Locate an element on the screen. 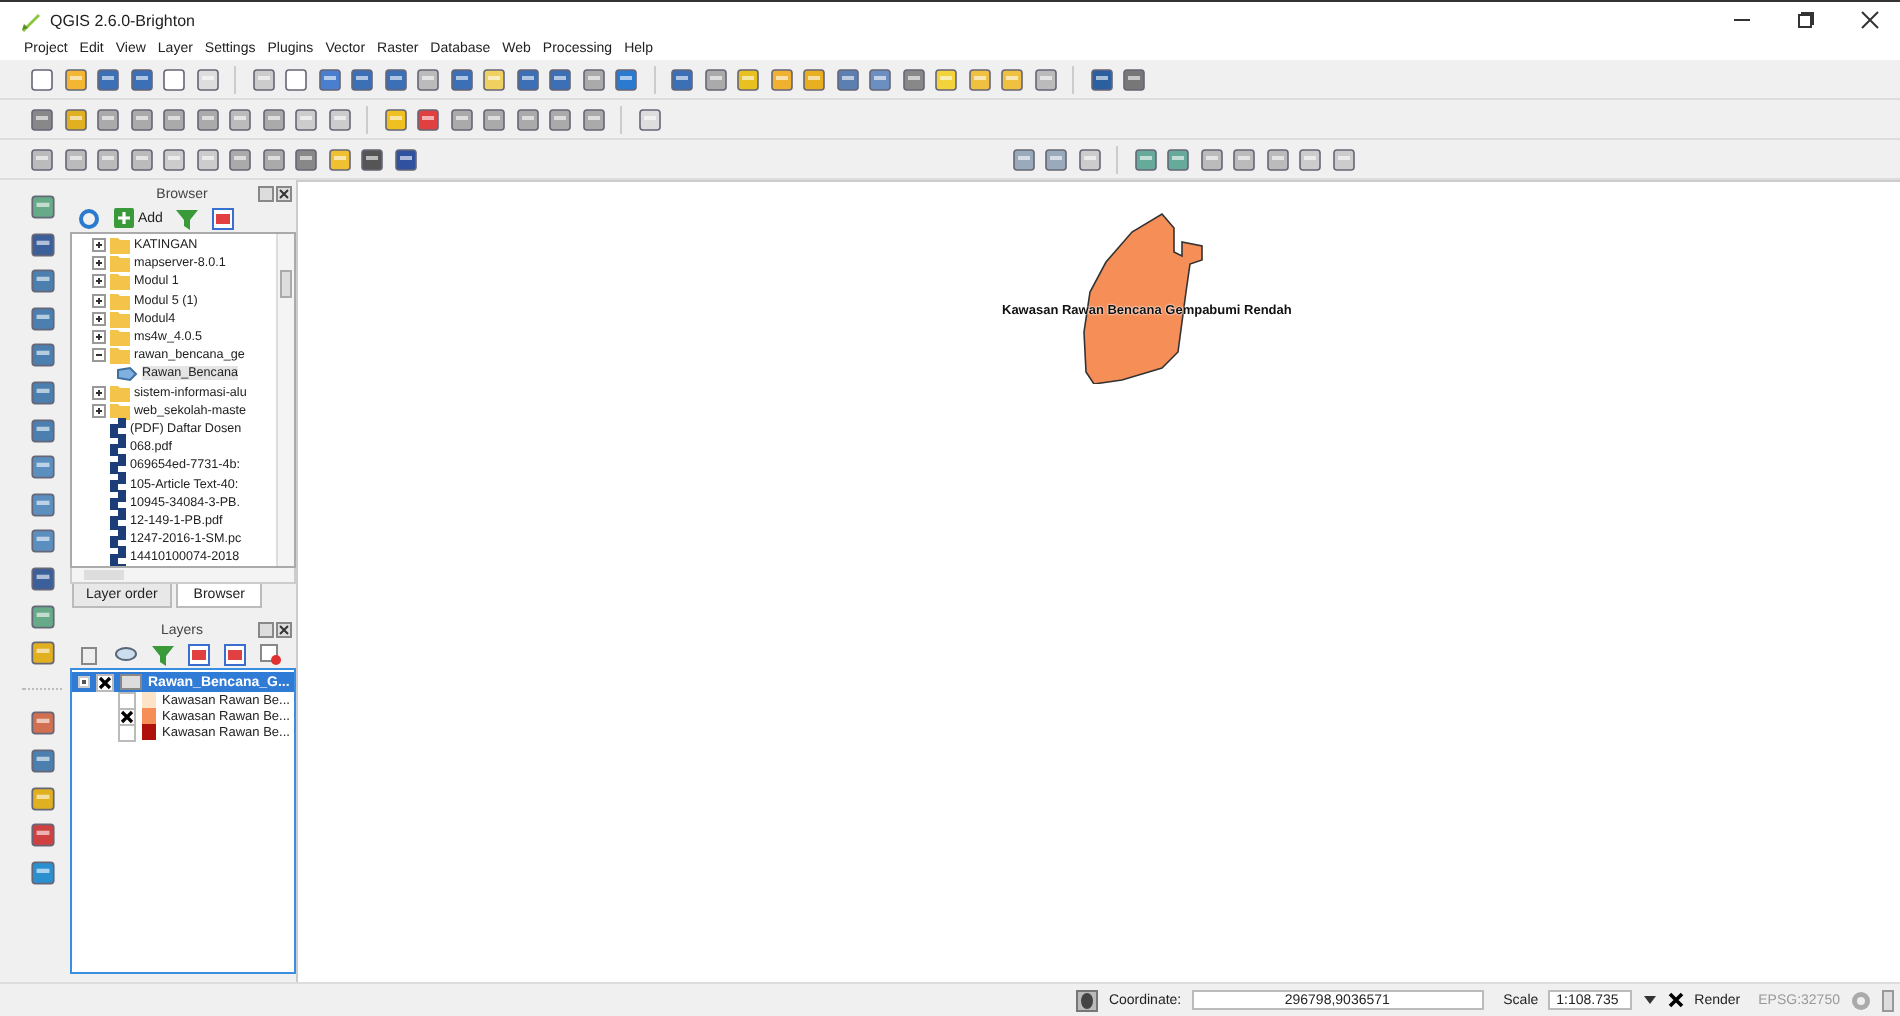  scrollbar is located at coordinates (285, 400).